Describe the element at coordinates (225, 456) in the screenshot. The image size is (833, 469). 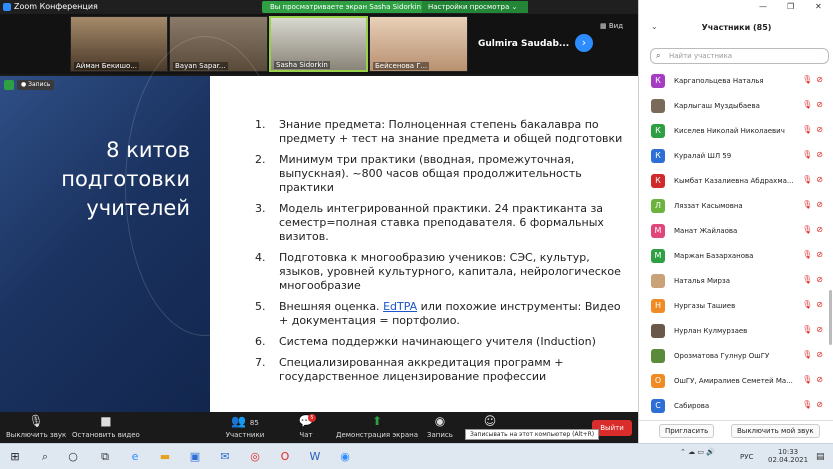
I see `mail-icon: ✉` at that location.